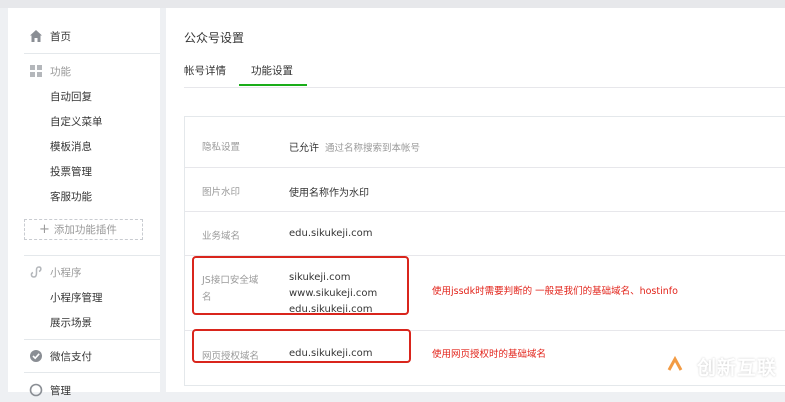 This screenshot has width=785, height=402. Describe the element at coordinates (44, 229) in the screenshot. I see `plus-icon: +` at that location.